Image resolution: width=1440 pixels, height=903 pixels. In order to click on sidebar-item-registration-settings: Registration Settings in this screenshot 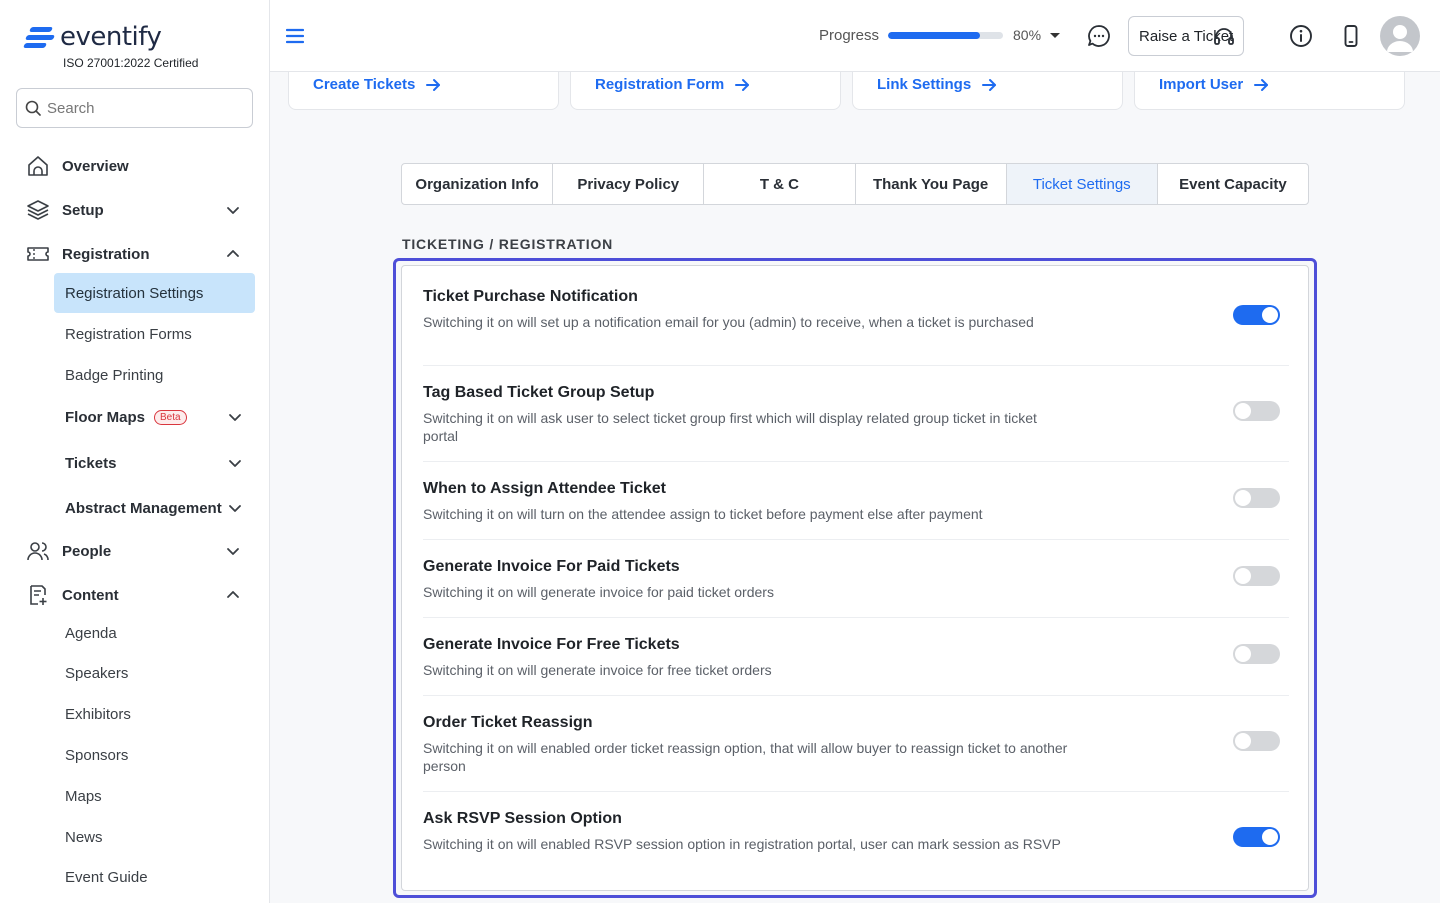, I will do `click(154, 293)`.